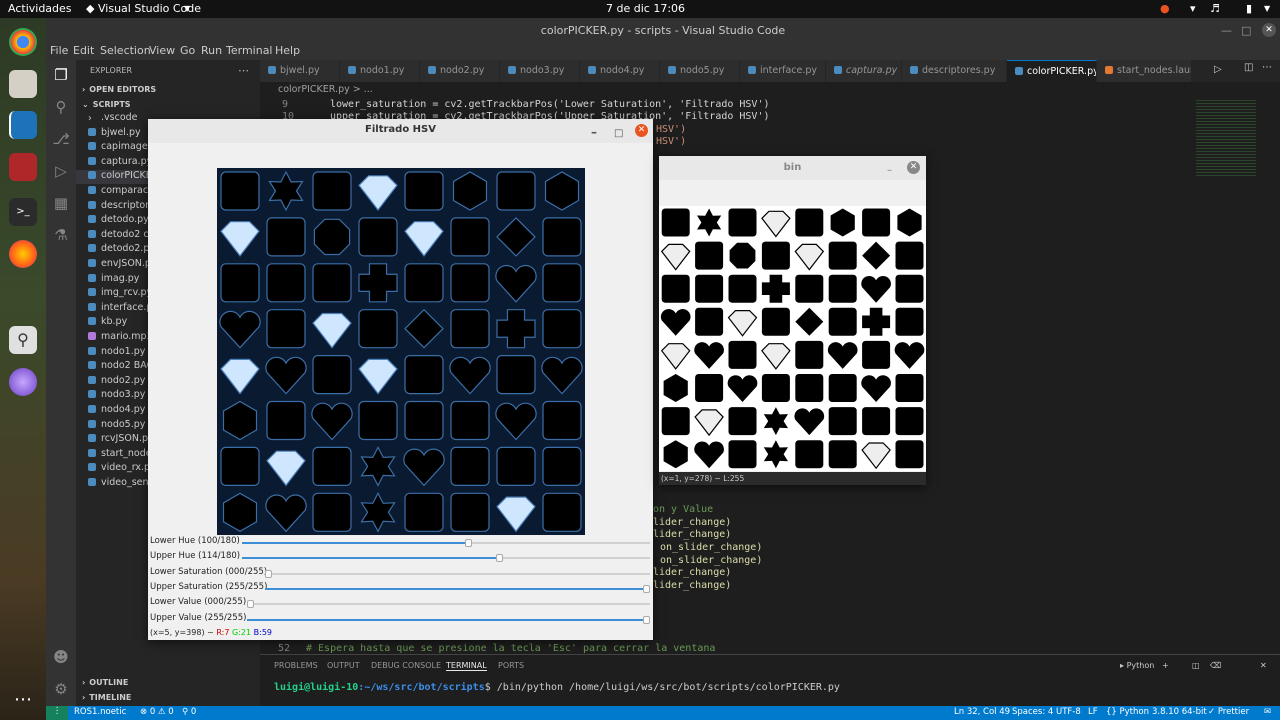 Image resolution: width=1280 pixels, height=720 pixels. Describe the element at coordinates (466, 666) in the screenshot. I see `tab-terminal: TERMINAL` at that location.